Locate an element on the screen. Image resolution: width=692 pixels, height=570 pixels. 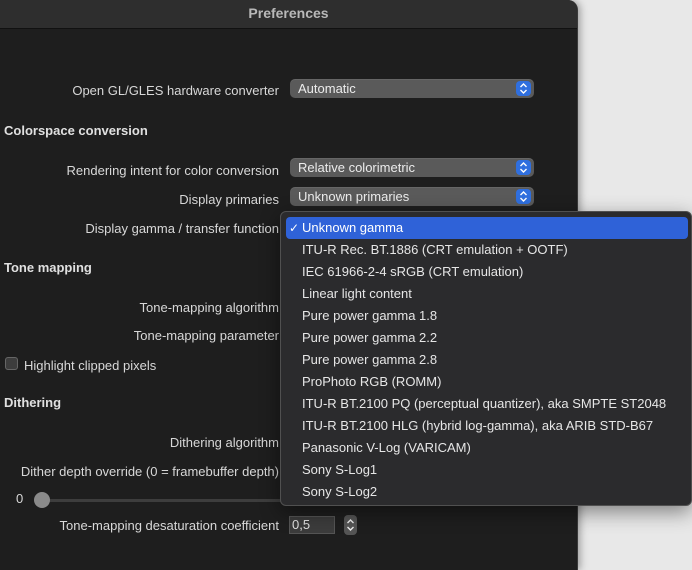
dither-depth-slider-track is located at coordinates (162, 500).